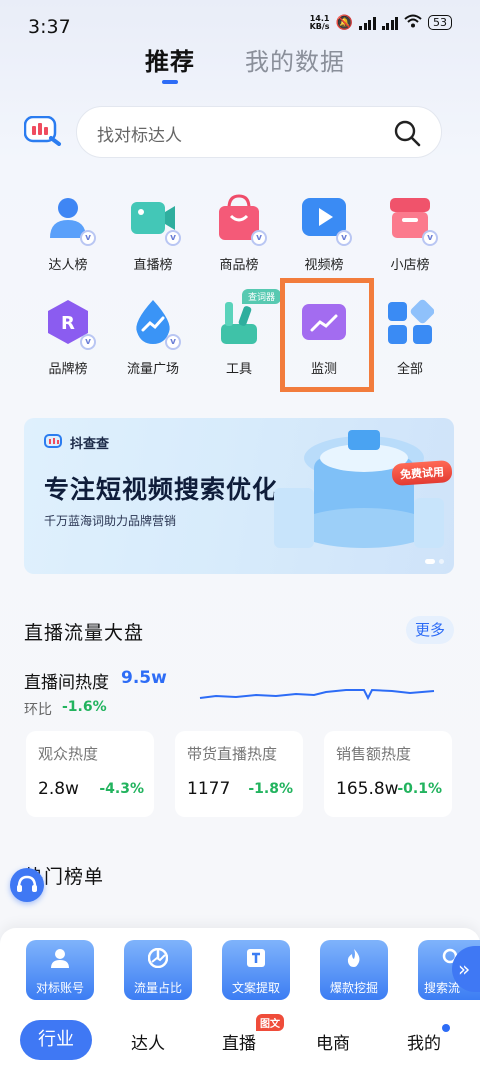 This screenshot has width=480, height=1066. What do you see at coordinates (148, 1041) in the screenshot?
I see `nav-talent: 达人` at bounding box center [148, 1041].